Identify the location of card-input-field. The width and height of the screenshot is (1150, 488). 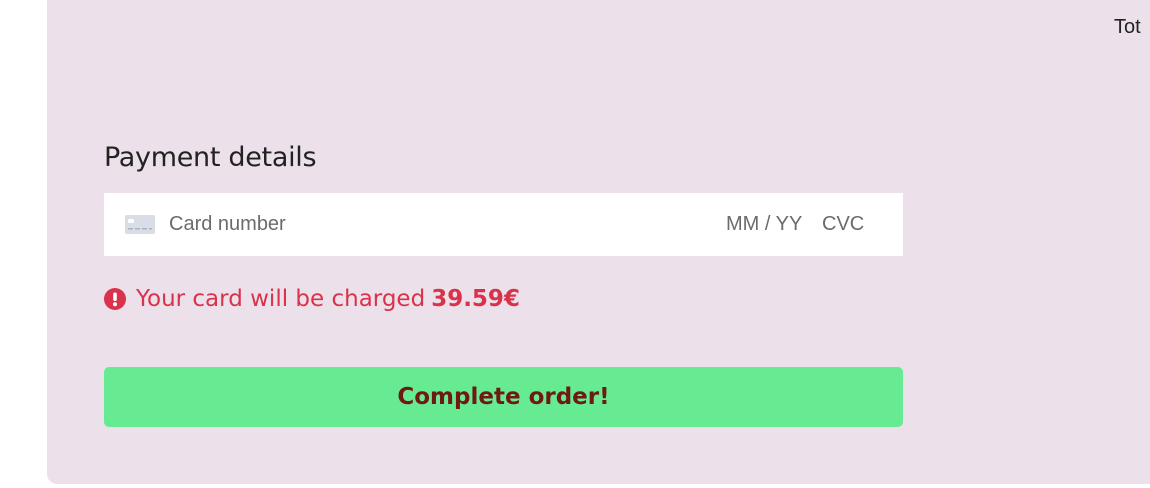
(503, 224).